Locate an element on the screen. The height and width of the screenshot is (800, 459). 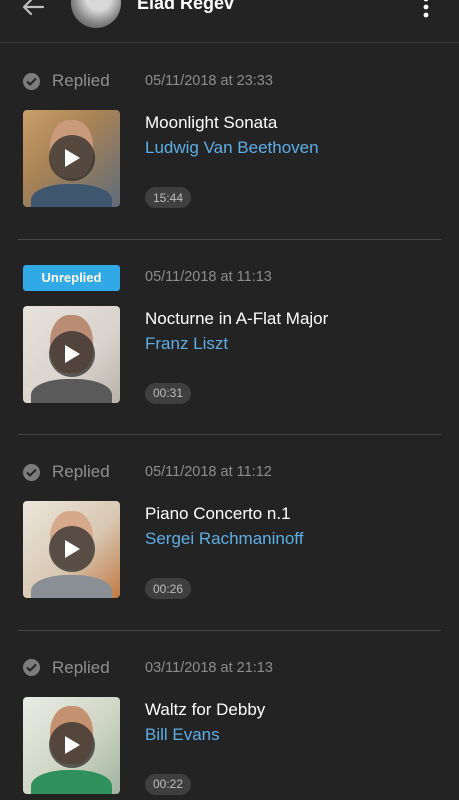
piece-title: Moonlight Sonata is located at coordinates (211, 122).